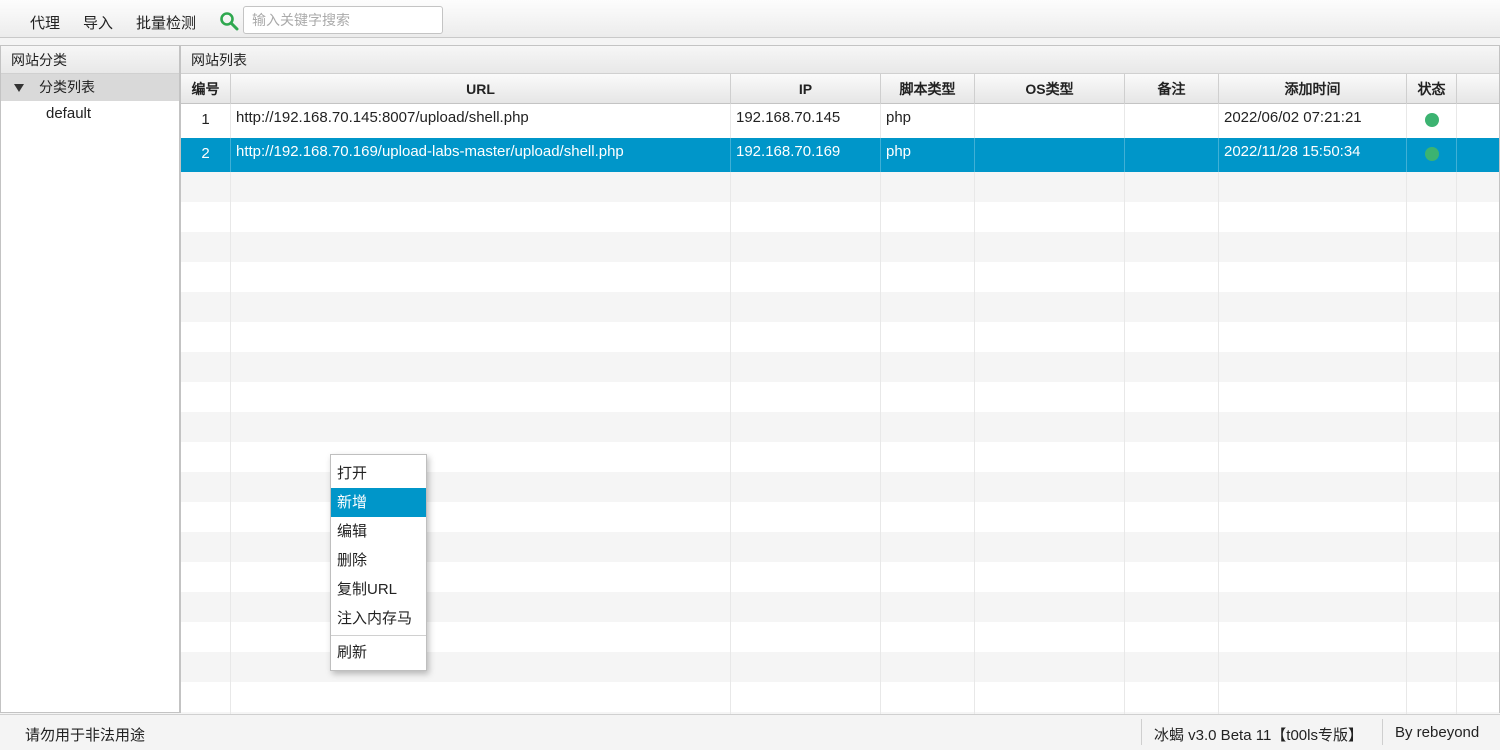  Describe the element at coordinates (1431, 120) in the screenshot. I see `status-online-icon` at that location.